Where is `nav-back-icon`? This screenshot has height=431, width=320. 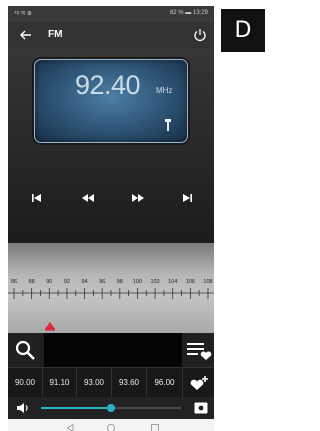
nav-back-icon is located at coordinates (70, 425).